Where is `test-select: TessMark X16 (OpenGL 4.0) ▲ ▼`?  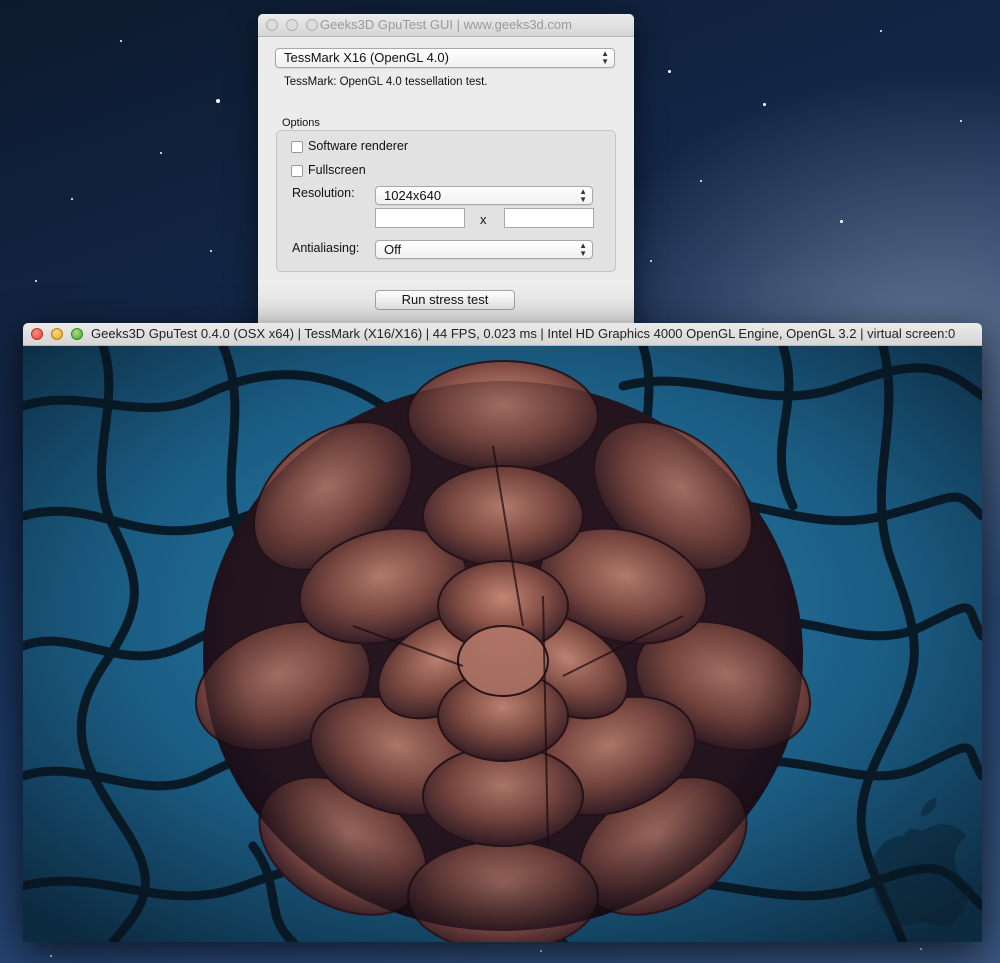 test-select: TessMark X16 (OpenGL 4.0) ▲ ▼ is located at coordinates (445, 58).